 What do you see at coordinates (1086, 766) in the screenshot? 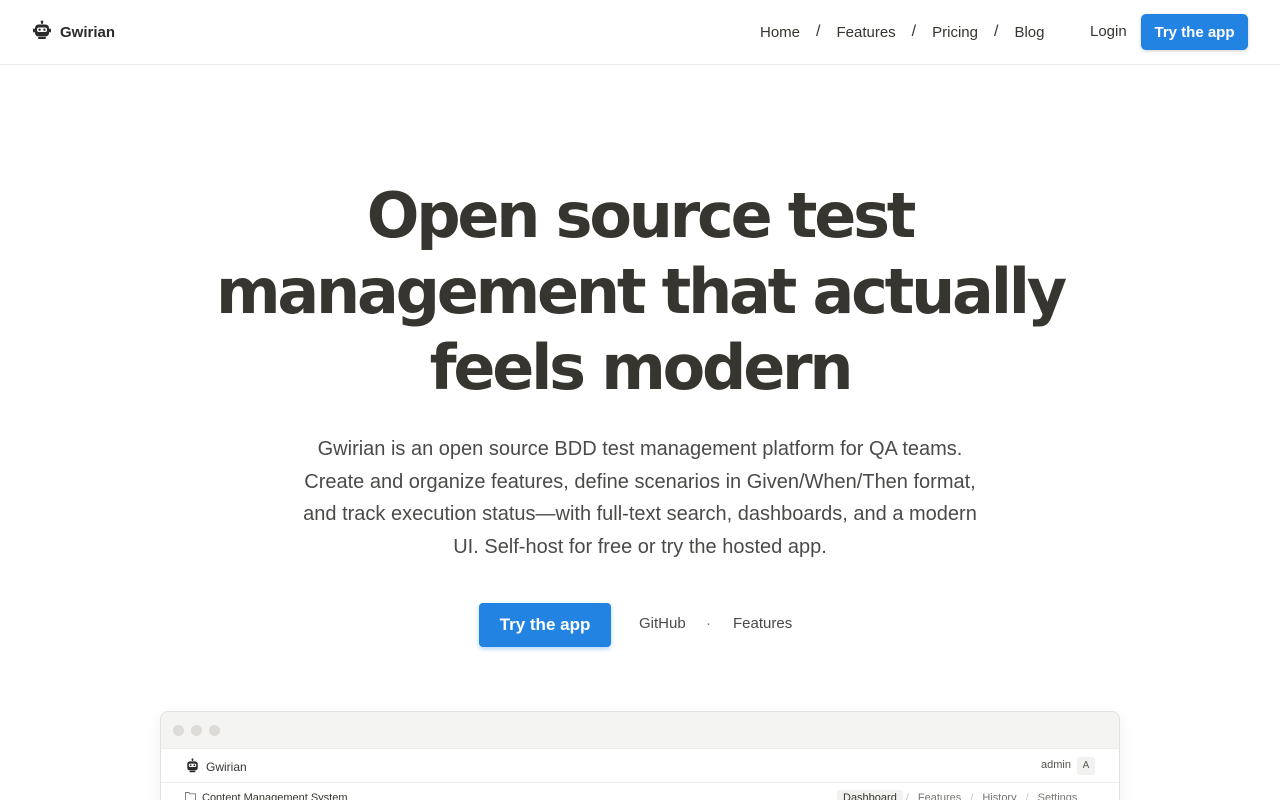
I see `preview-avatar: A` at bounding box center [1086, 766].